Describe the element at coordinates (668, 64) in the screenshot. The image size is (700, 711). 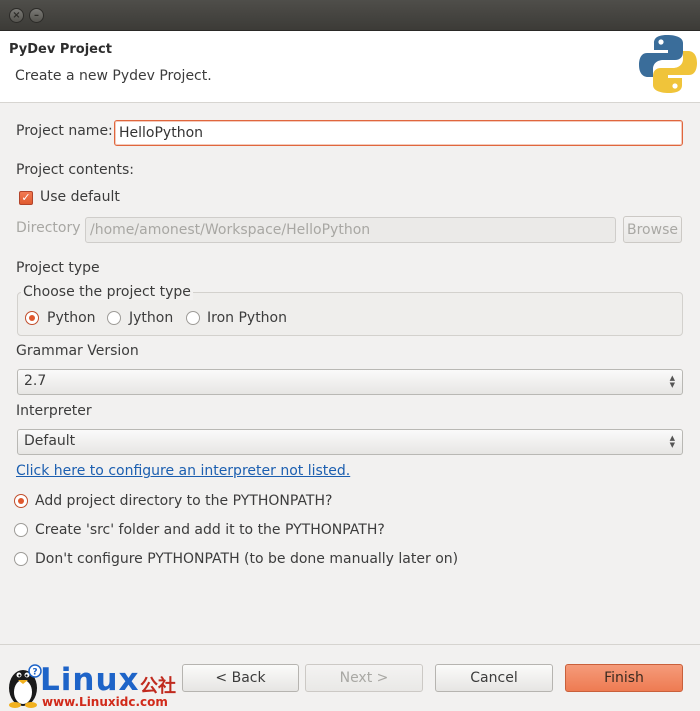
I see `python-logo-icon` at that location.